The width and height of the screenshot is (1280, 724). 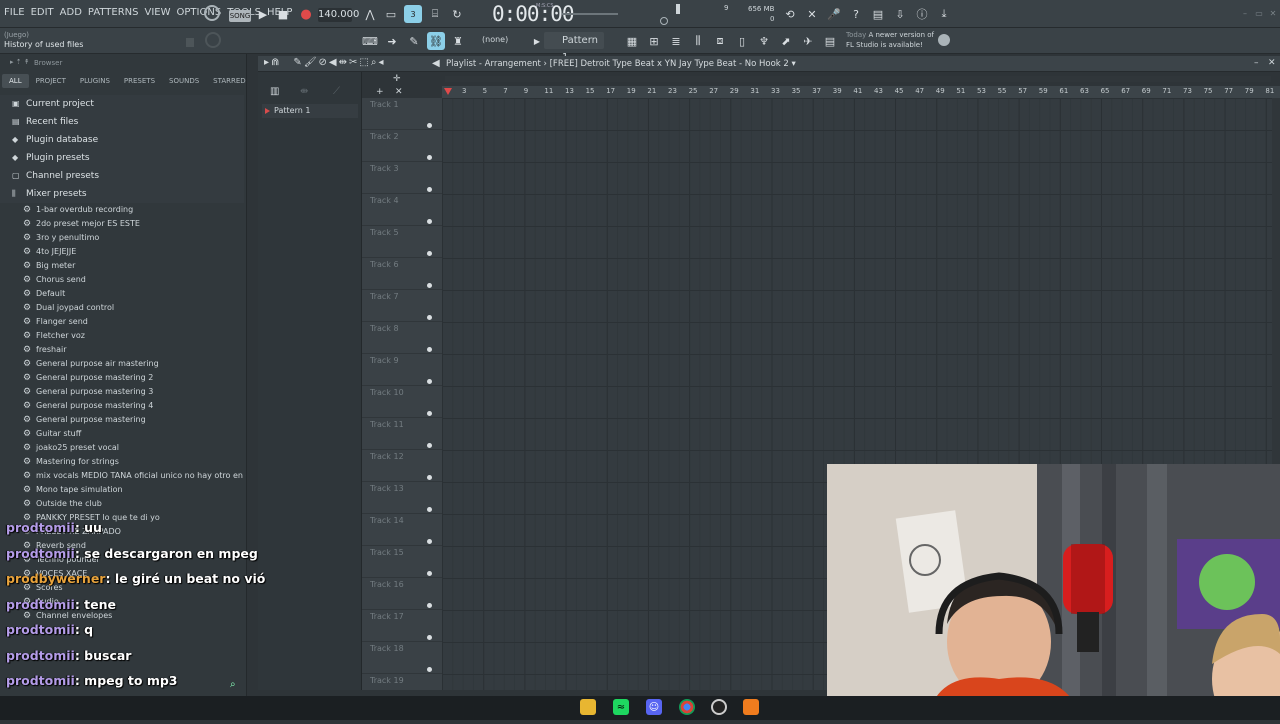 I want to click on track-header: Track 4, so click(x=402, y=210).